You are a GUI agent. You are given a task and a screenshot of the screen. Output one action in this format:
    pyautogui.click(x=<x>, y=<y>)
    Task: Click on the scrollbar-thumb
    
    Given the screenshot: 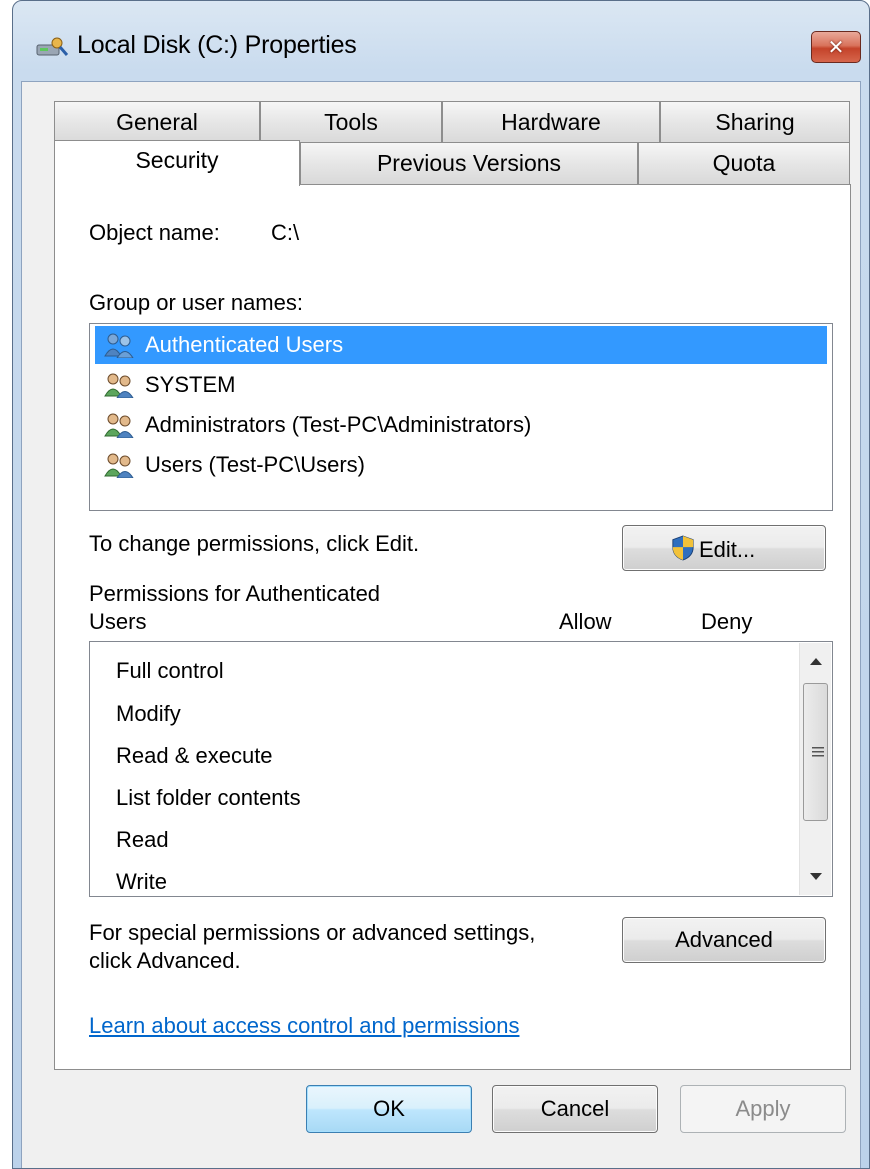 What is the action you would take?
    pyautogui.click(x=815, y=752)
    